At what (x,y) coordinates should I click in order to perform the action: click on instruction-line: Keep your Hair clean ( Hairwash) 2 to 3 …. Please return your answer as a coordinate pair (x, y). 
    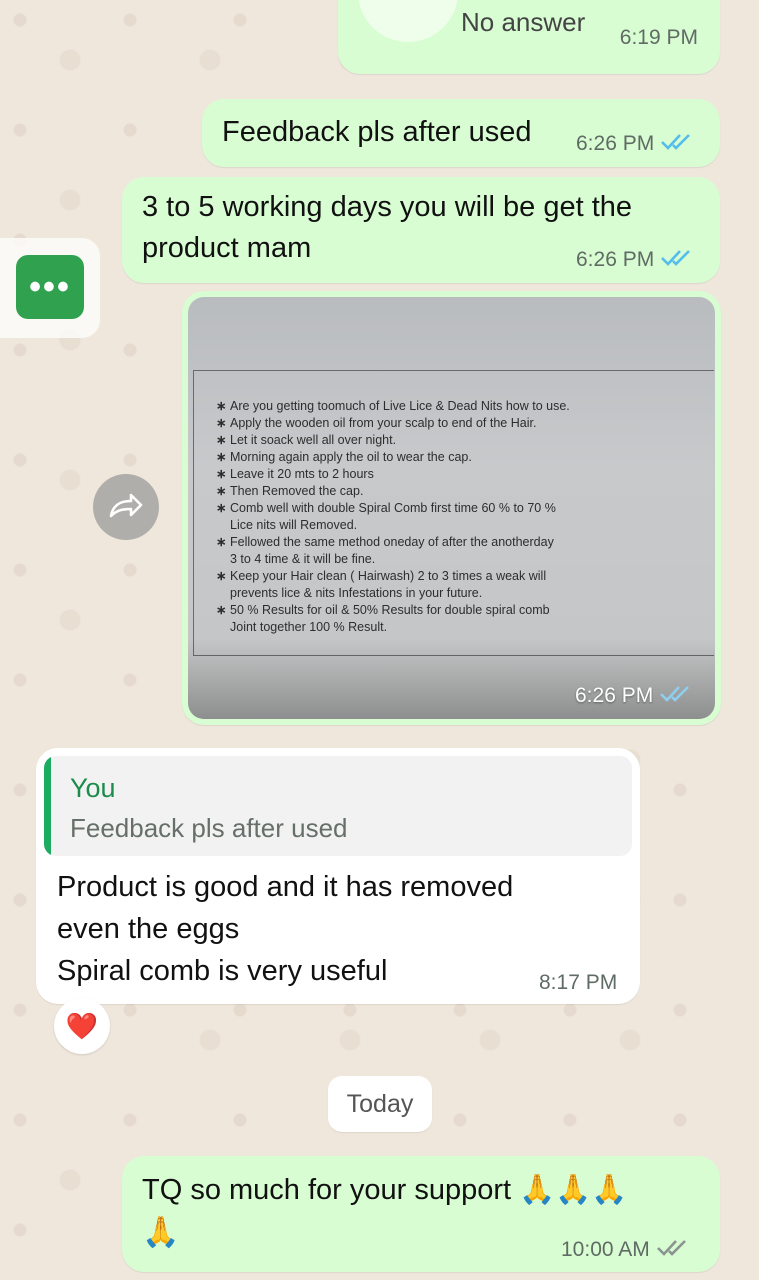
    Looking at the image, I should click on (462, 576).